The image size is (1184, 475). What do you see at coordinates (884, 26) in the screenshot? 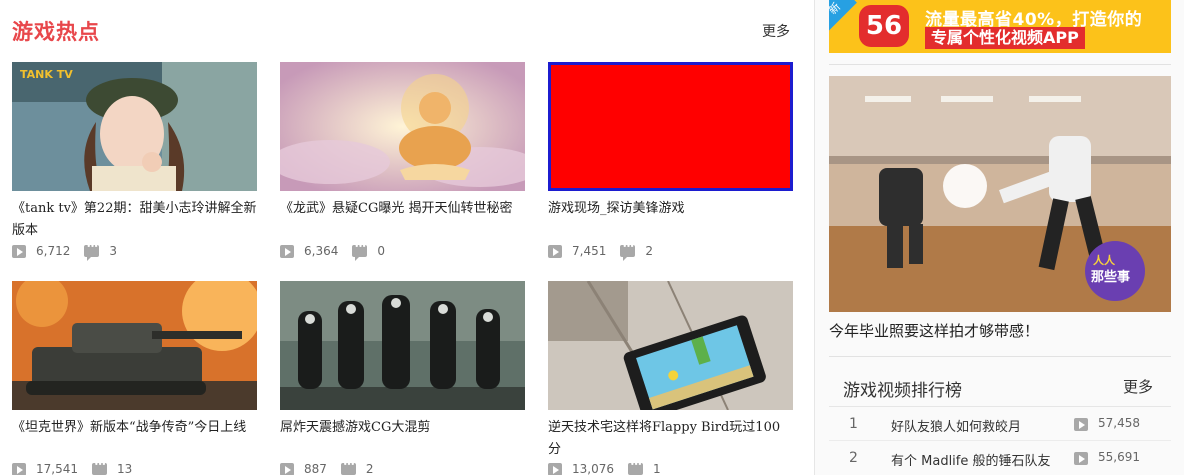
I see `brand-logo: 56` at bounding box center [884, 26].